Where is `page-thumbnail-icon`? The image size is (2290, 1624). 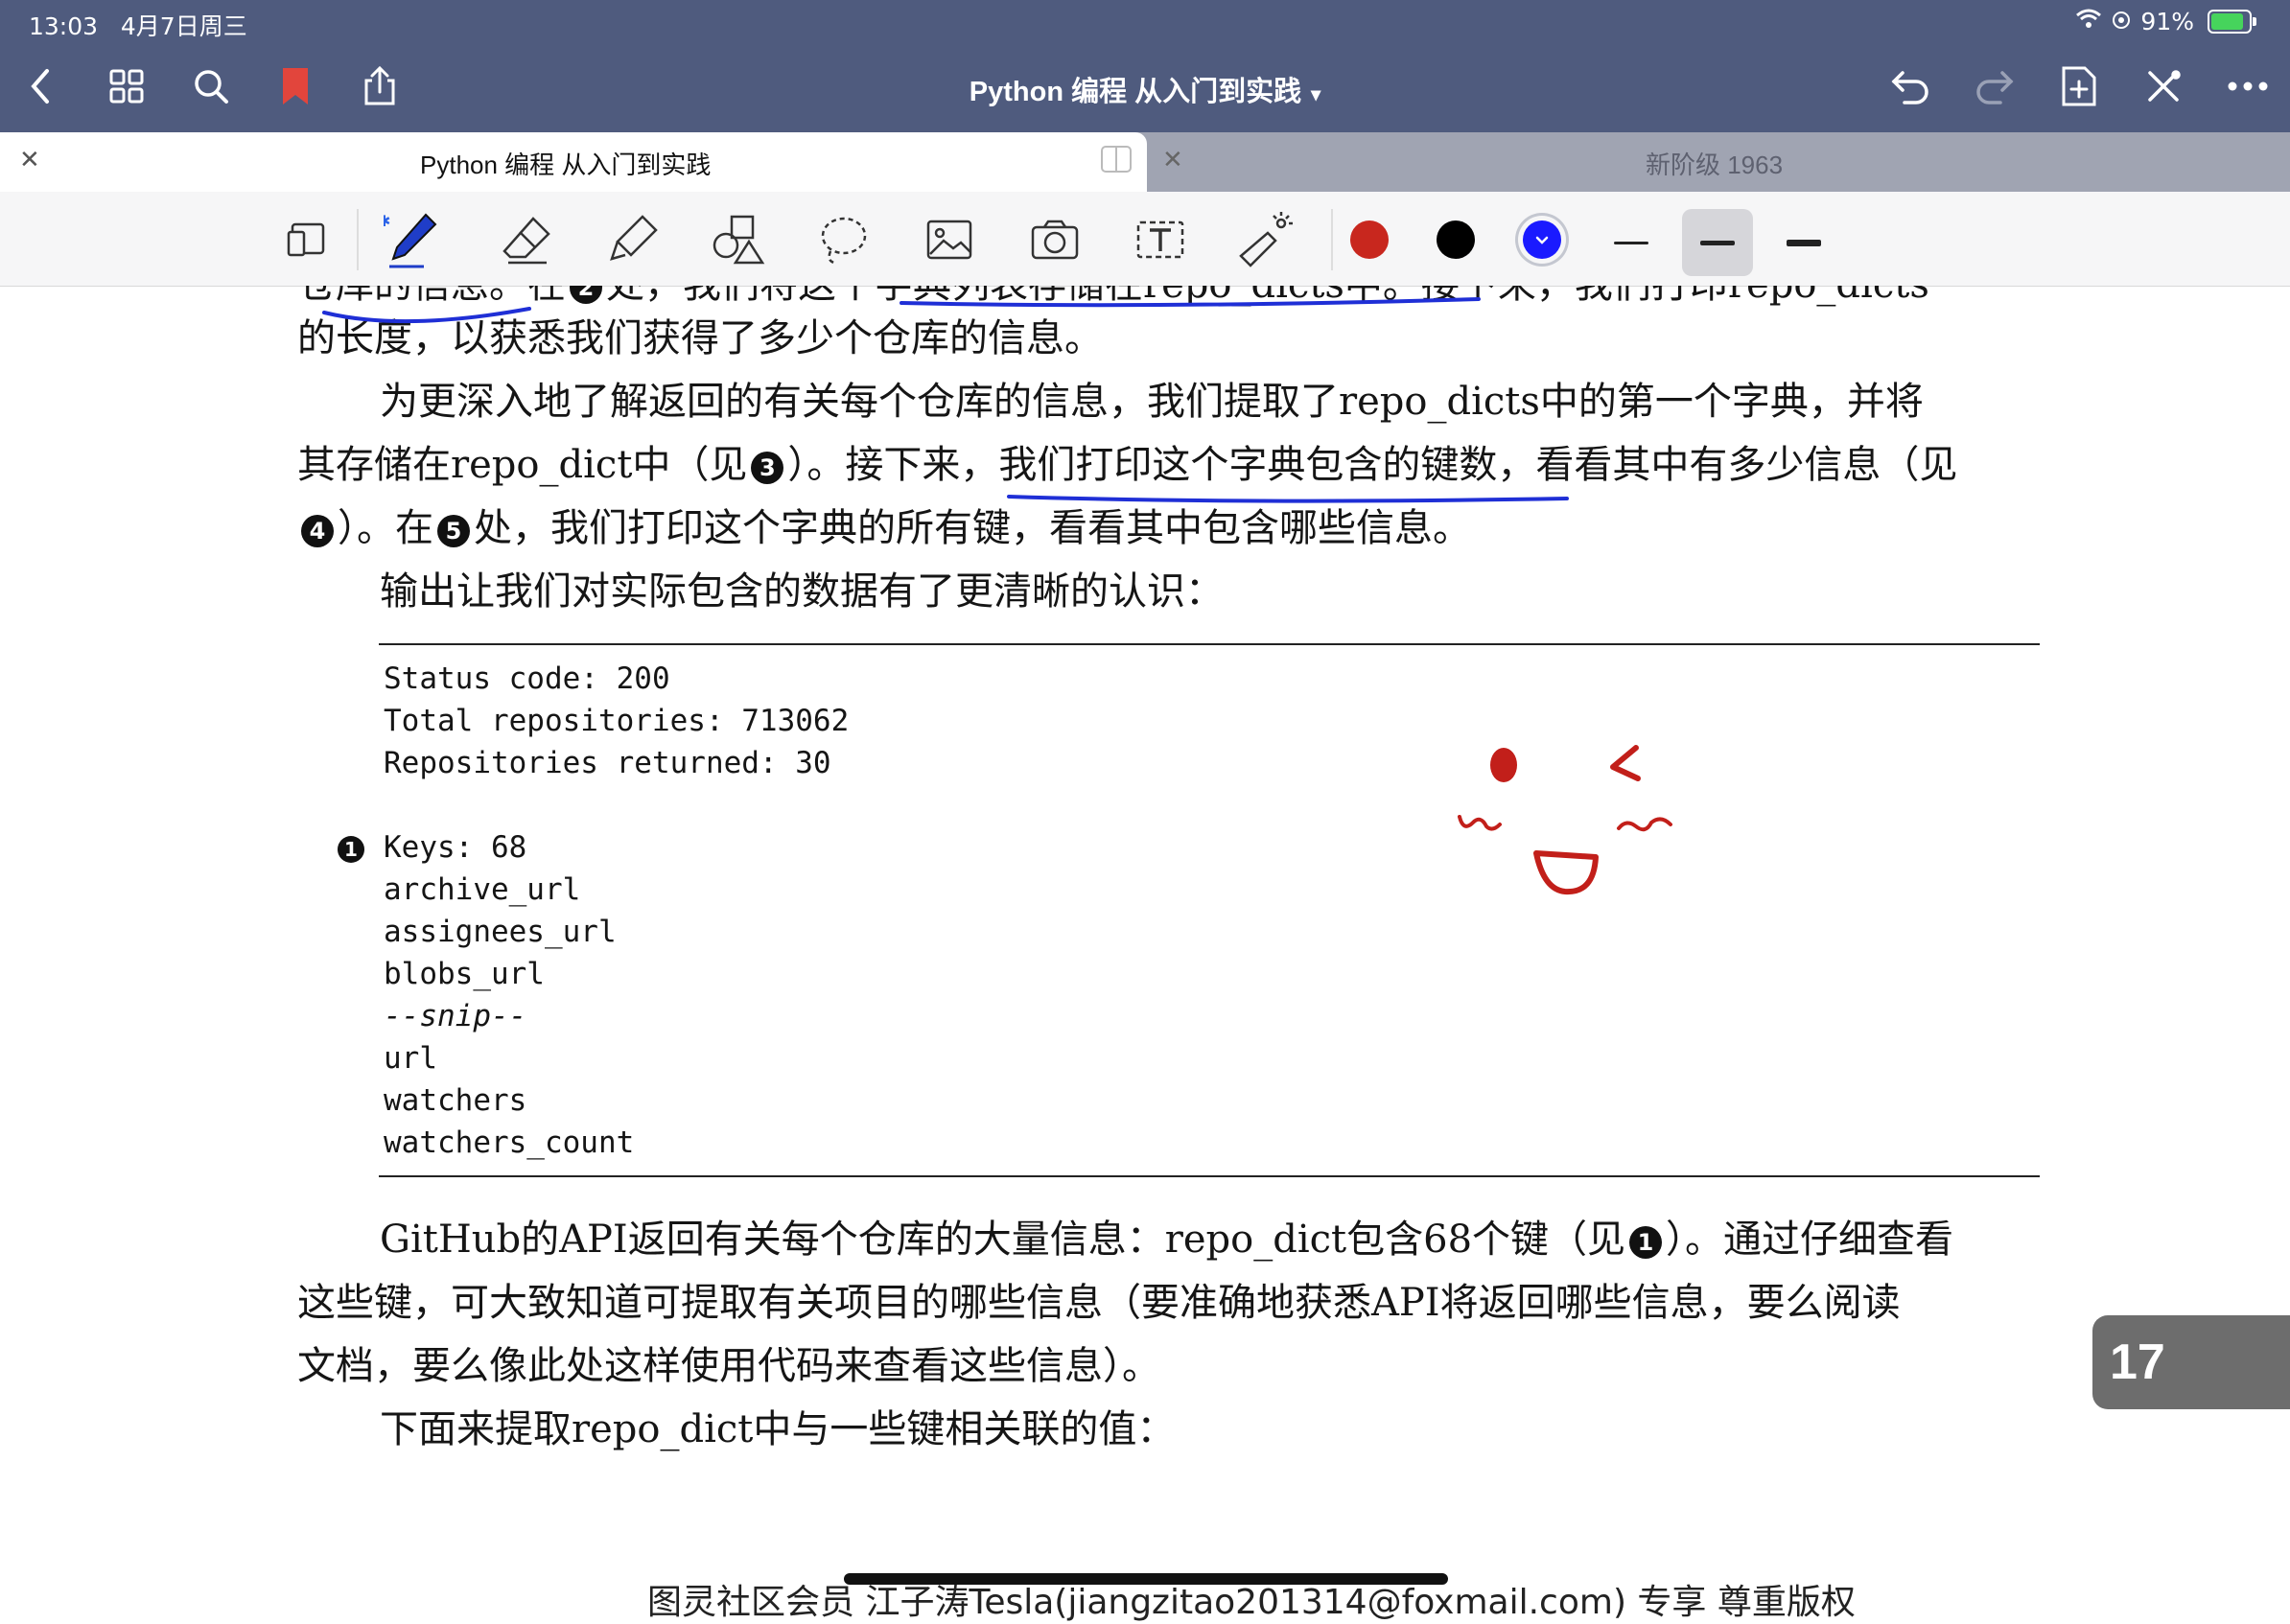
page-thumbnail-icon is located at coordinates (307, 240).